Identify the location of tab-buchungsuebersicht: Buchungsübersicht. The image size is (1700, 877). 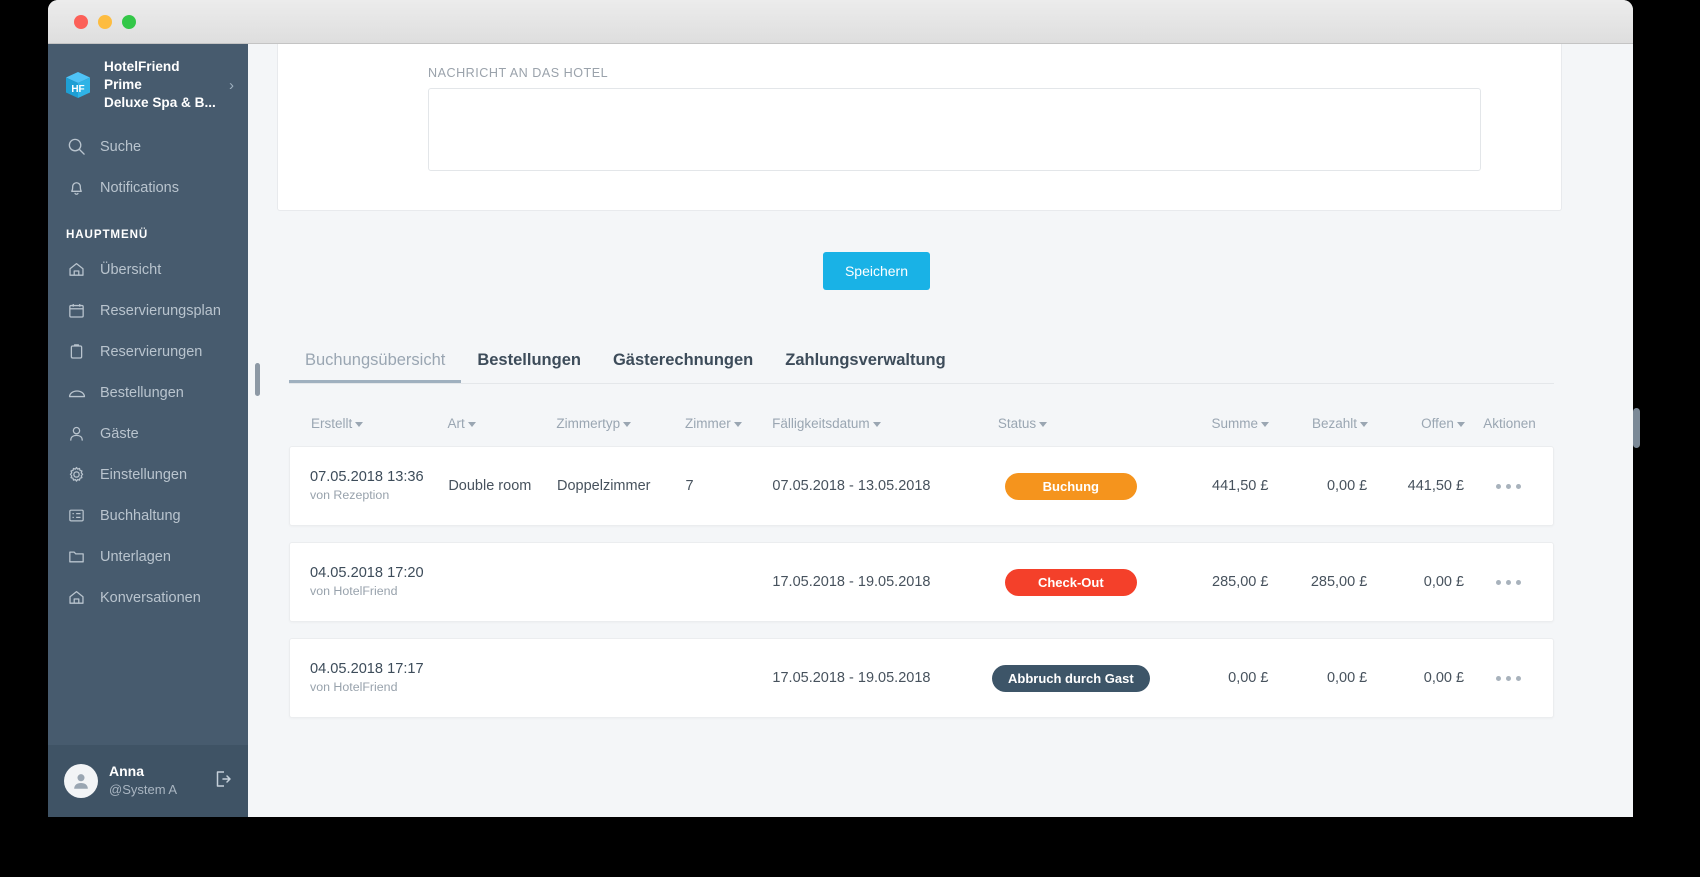
(375, 367).